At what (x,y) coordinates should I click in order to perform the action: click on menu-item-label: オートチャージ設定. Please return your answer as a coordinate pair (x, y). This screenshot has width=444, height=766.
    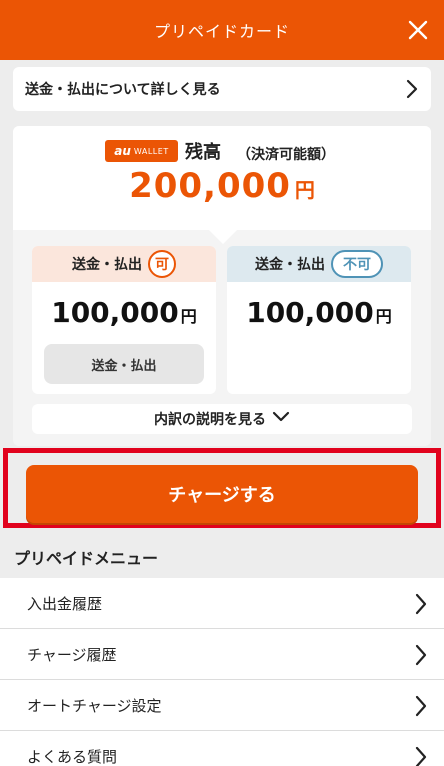
    Looking at the image, I should click on (94, 705).